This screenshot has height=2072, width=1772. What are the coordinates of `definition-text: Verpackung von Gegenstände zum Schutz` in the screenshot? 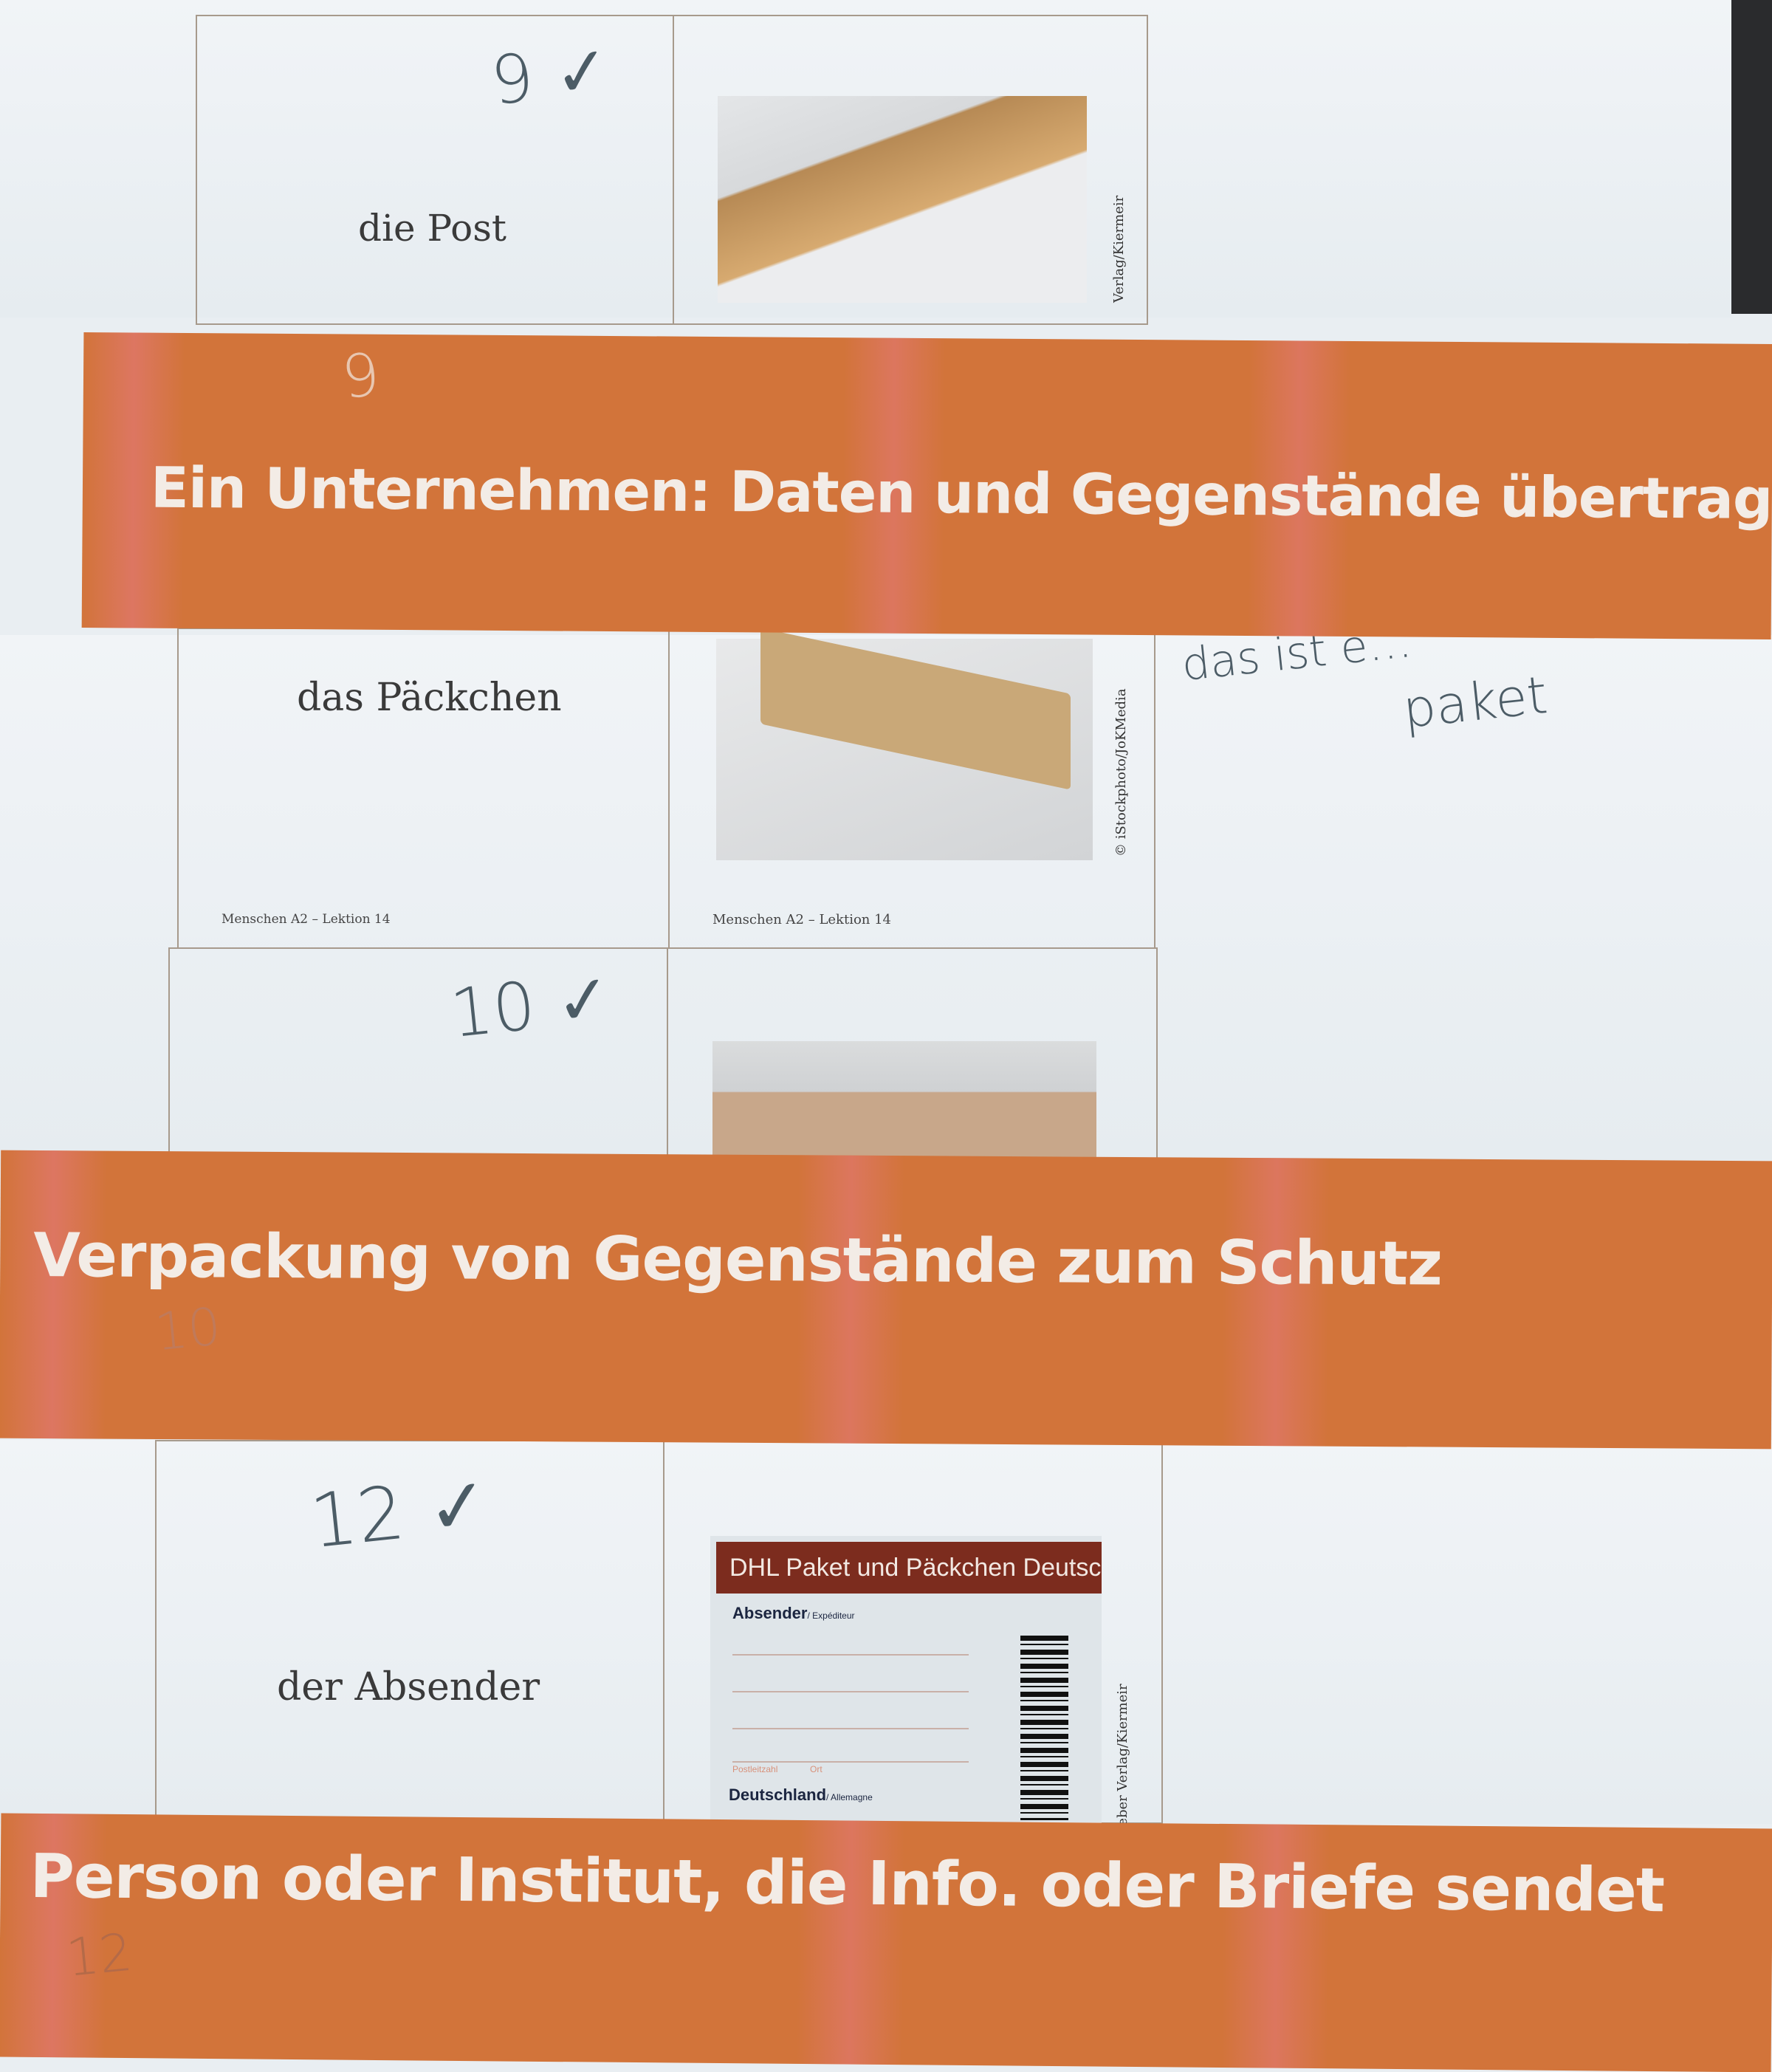 It's located at (738, 1260).